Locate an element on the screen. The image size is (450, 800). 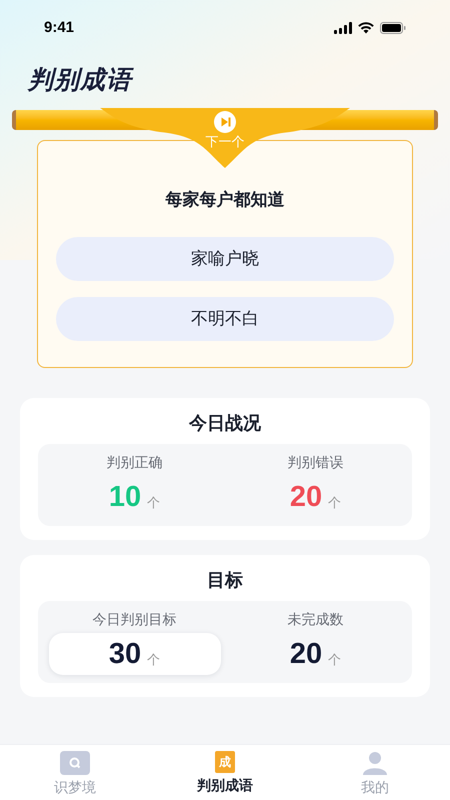
wifi-icon is located at coordinates (366, 28).